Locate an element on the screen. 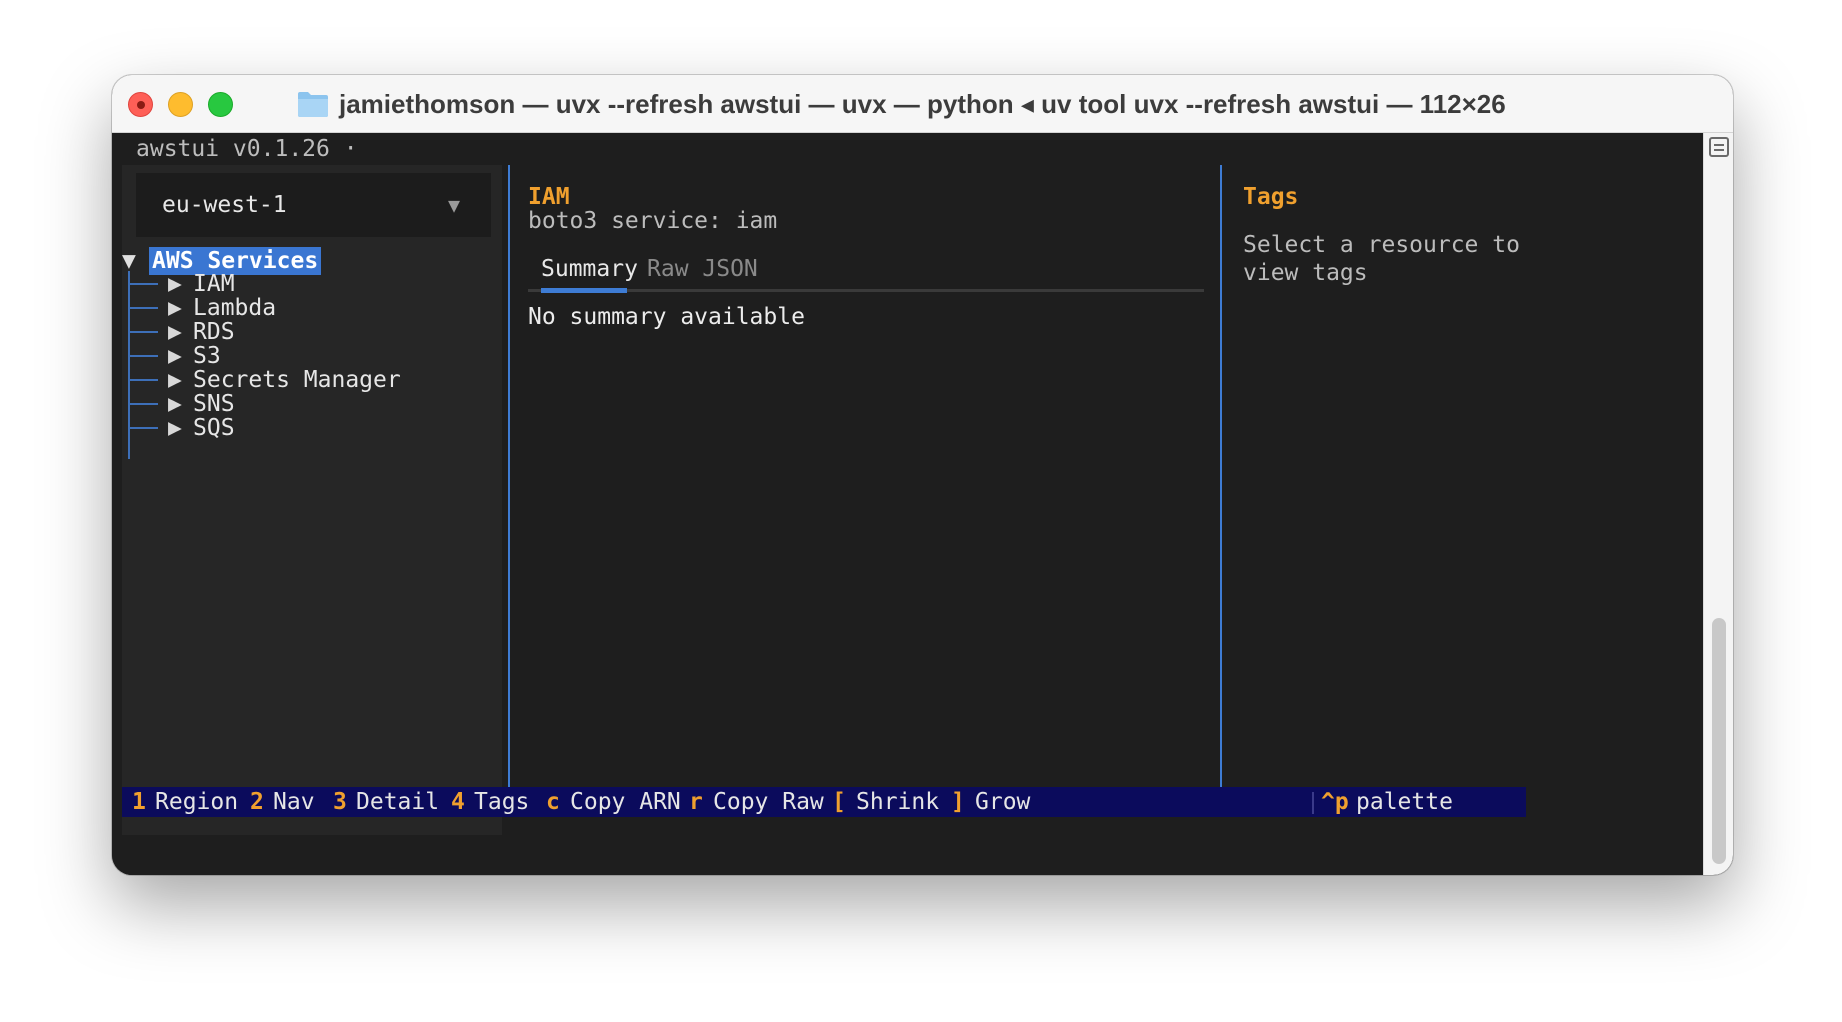 The height and width of the screenshot is (1022, 1842). scrollbar-thumb is located at coordinates (1719, 741).